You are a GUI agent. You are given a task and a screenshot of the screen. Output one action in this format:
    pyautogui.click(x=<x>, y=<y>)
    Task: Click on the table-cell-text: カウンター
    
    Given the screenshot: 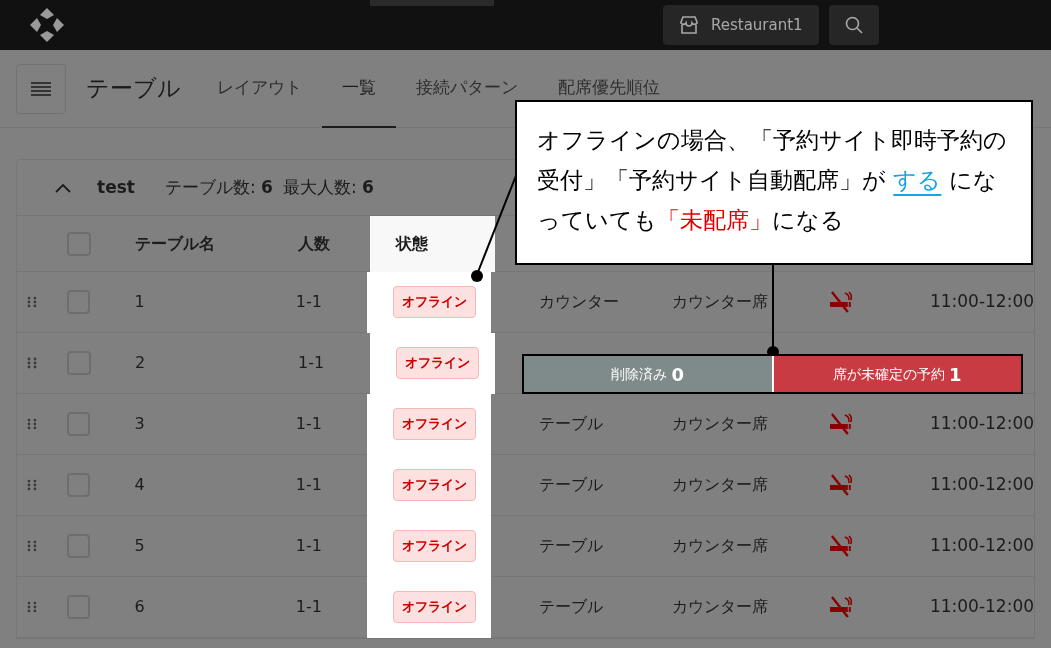 What is the action you would take?
    pyautogui.click(x=580, y=302)
    